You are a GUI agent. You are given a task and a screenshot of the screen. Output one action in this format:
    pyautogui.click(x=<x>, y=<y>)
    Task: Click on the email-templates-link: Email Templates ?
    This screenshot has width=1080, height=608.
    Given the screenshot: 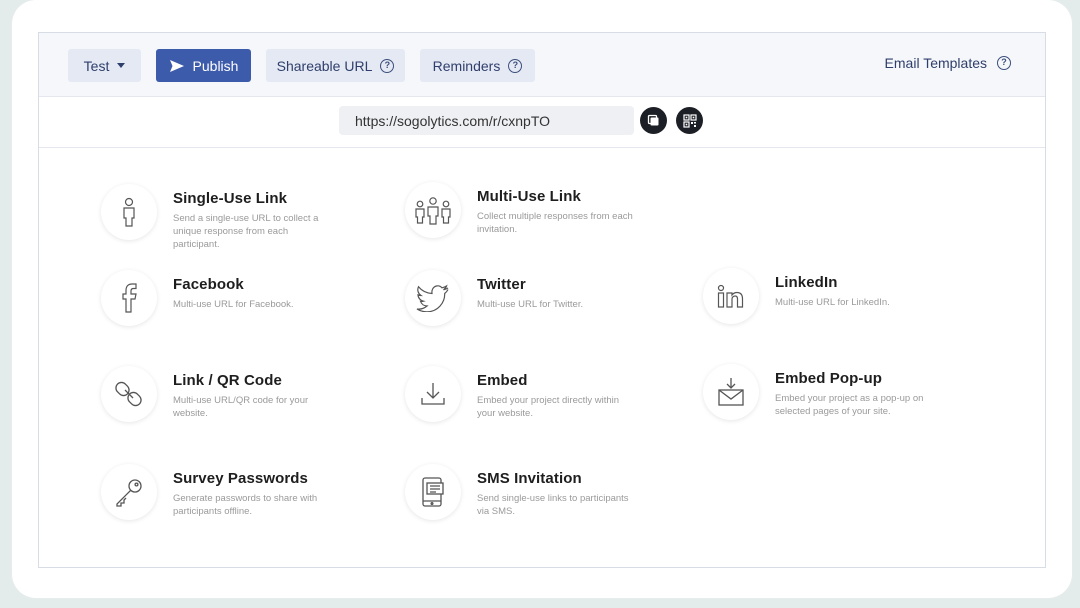 What is the action you would take?
    pyautogui.click(x=948, y=63)
    